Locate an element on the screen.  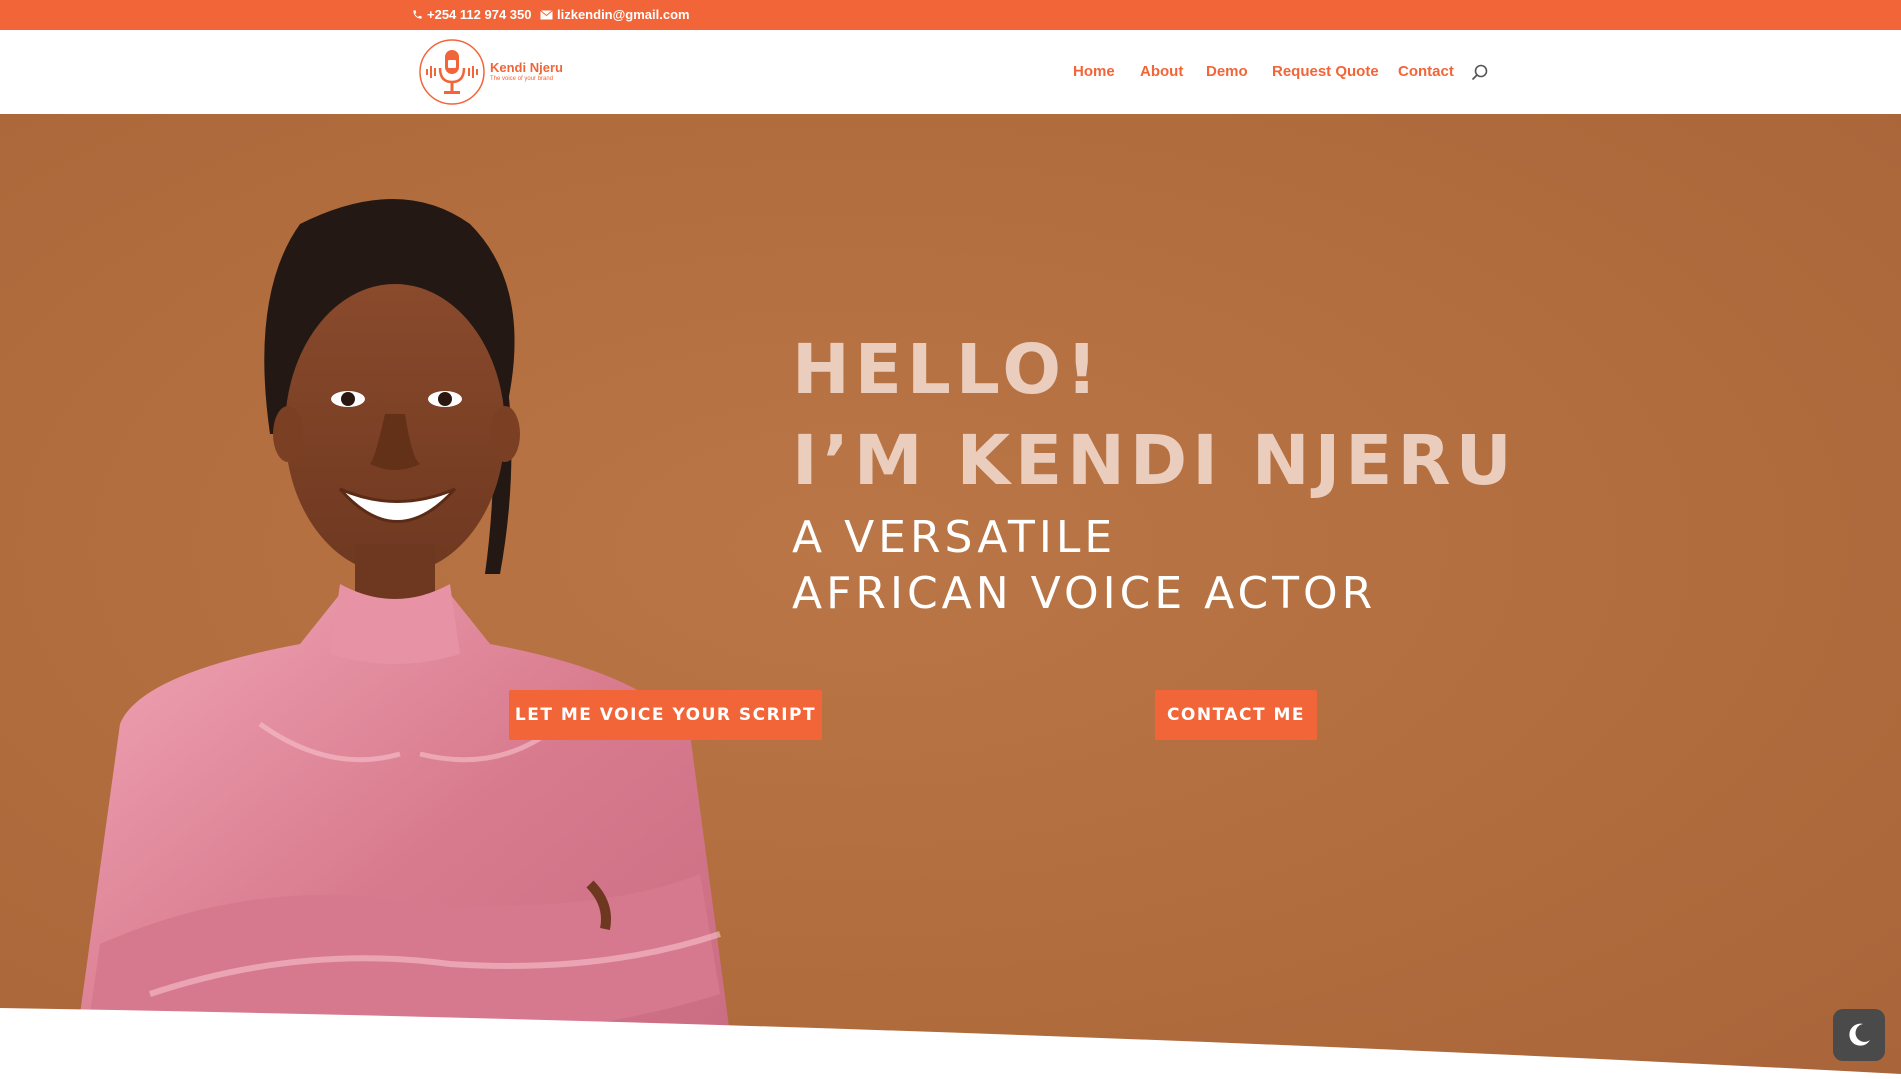
top-contact-bar: +254 112 974 350 lizkendin@gmail.com is located at coordinates (950, 15).